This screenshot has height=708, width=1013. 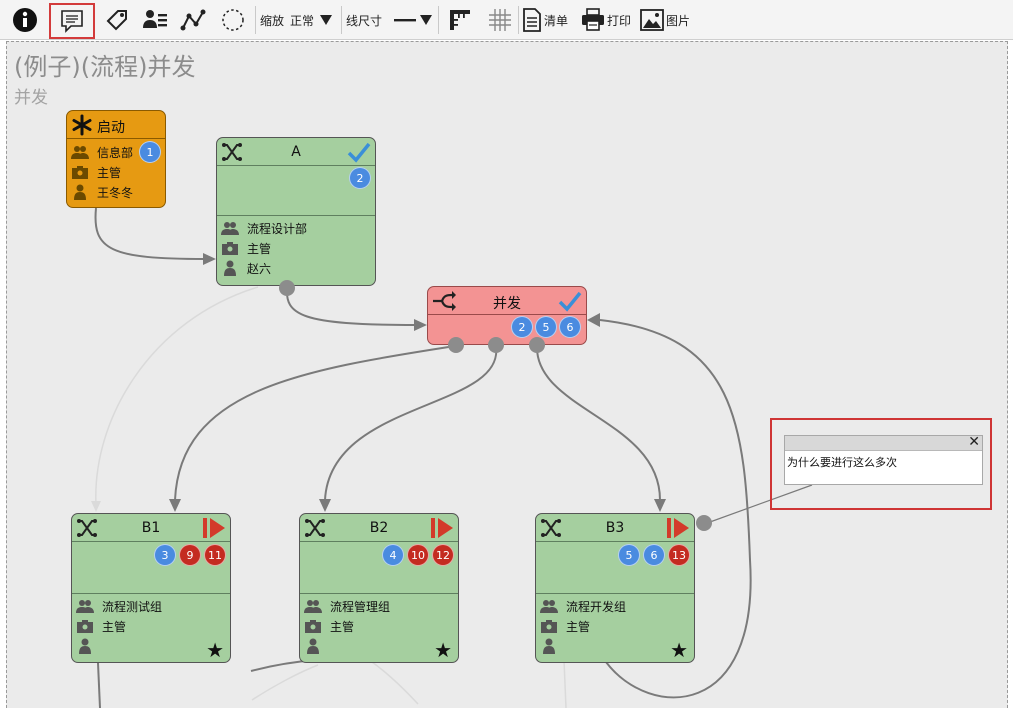 What do you see at coordinates (598, 423) in the screenshot?
I see `connector-gate-b3` at bounding box center [598, 423].